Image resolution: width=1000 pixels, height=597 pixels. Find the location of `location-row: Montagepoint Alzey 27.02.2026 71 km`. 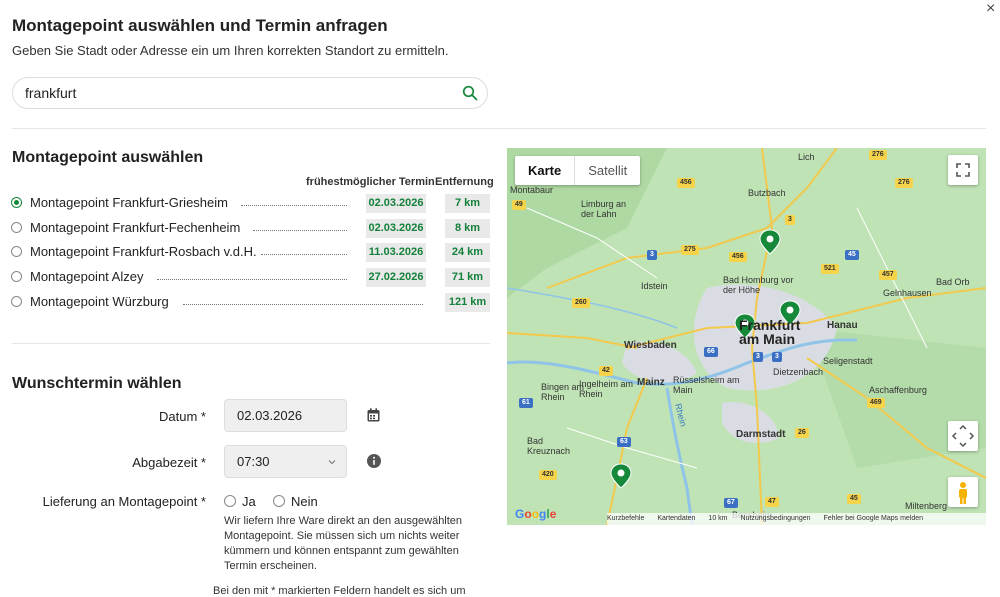

location-row: Montagepoint Alzey 27.02.2026 71 km is located at coordinates (251, 278).